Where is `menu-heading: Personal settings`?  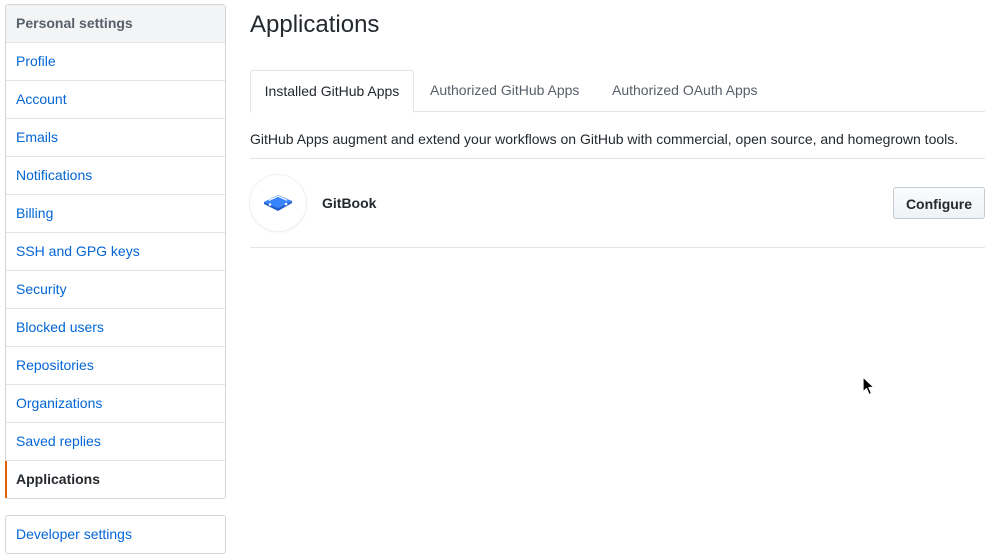
menu-heading: Personal settings is located at coordinates (115, 24).